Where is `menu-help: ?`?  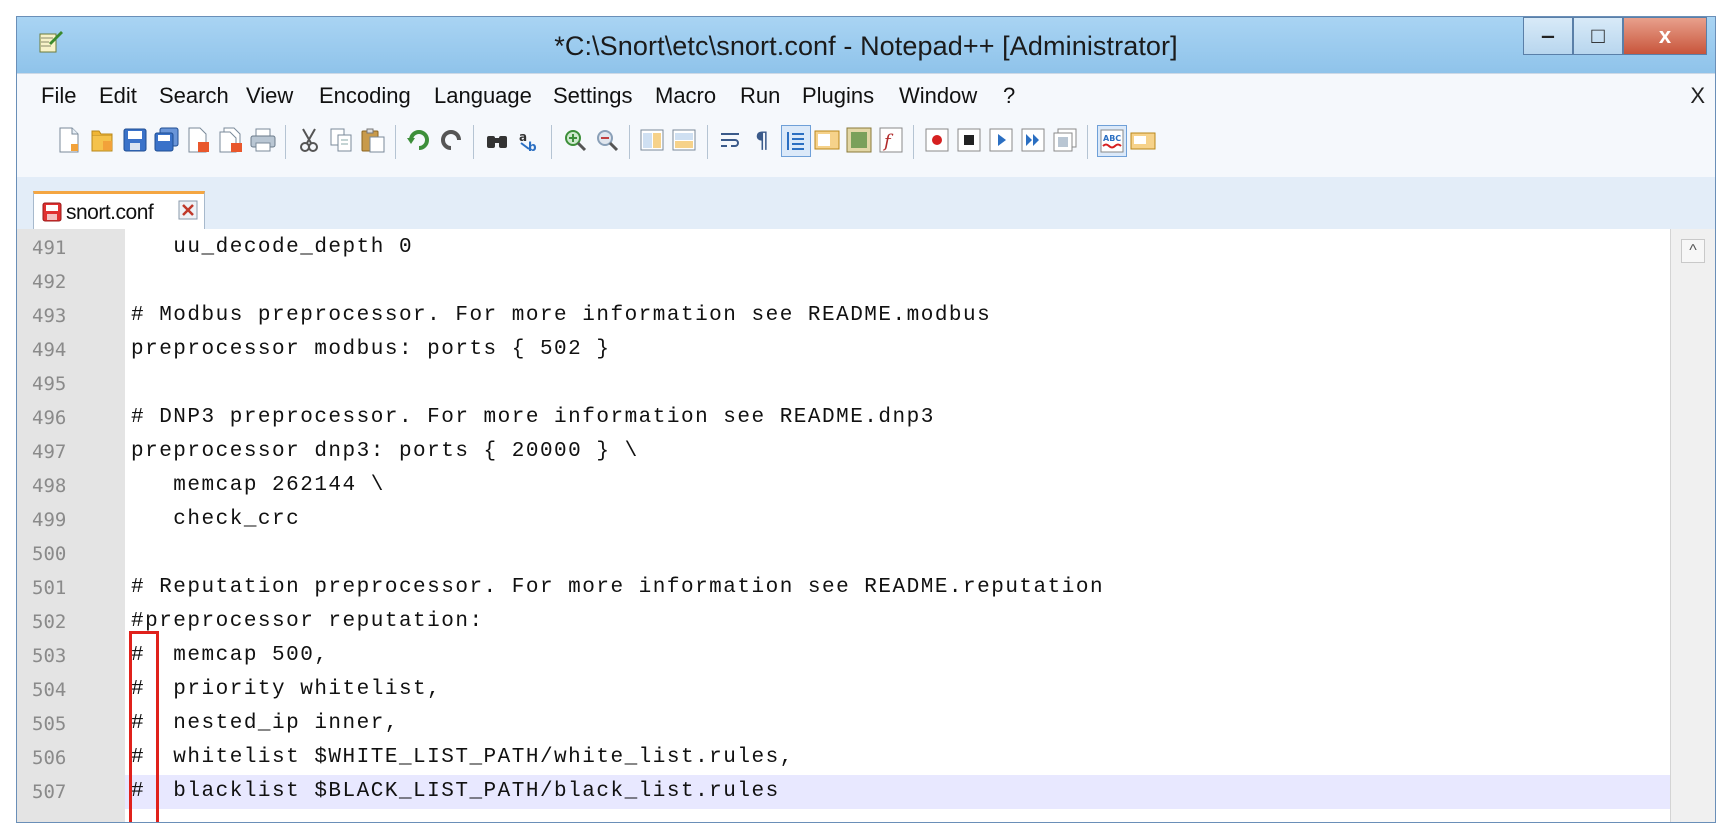 menu-help: ? is located at coordinates (1009, 96).